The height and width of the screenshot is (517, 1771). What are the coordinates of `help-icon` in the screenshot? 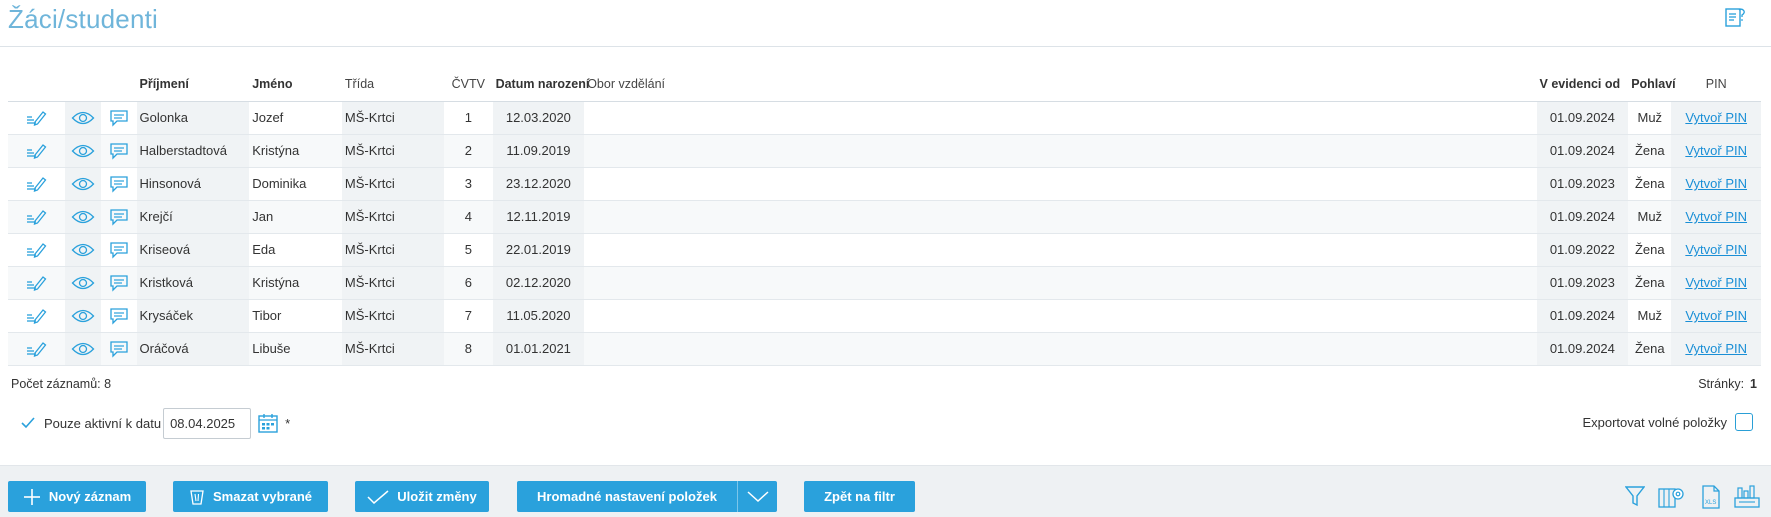 It's located at (1735, 18).